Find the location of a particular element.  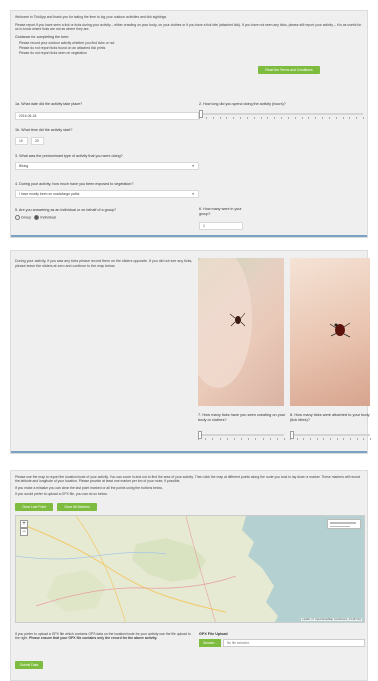

attached-ticks-slider-handle is located at coordinates (292, 435).